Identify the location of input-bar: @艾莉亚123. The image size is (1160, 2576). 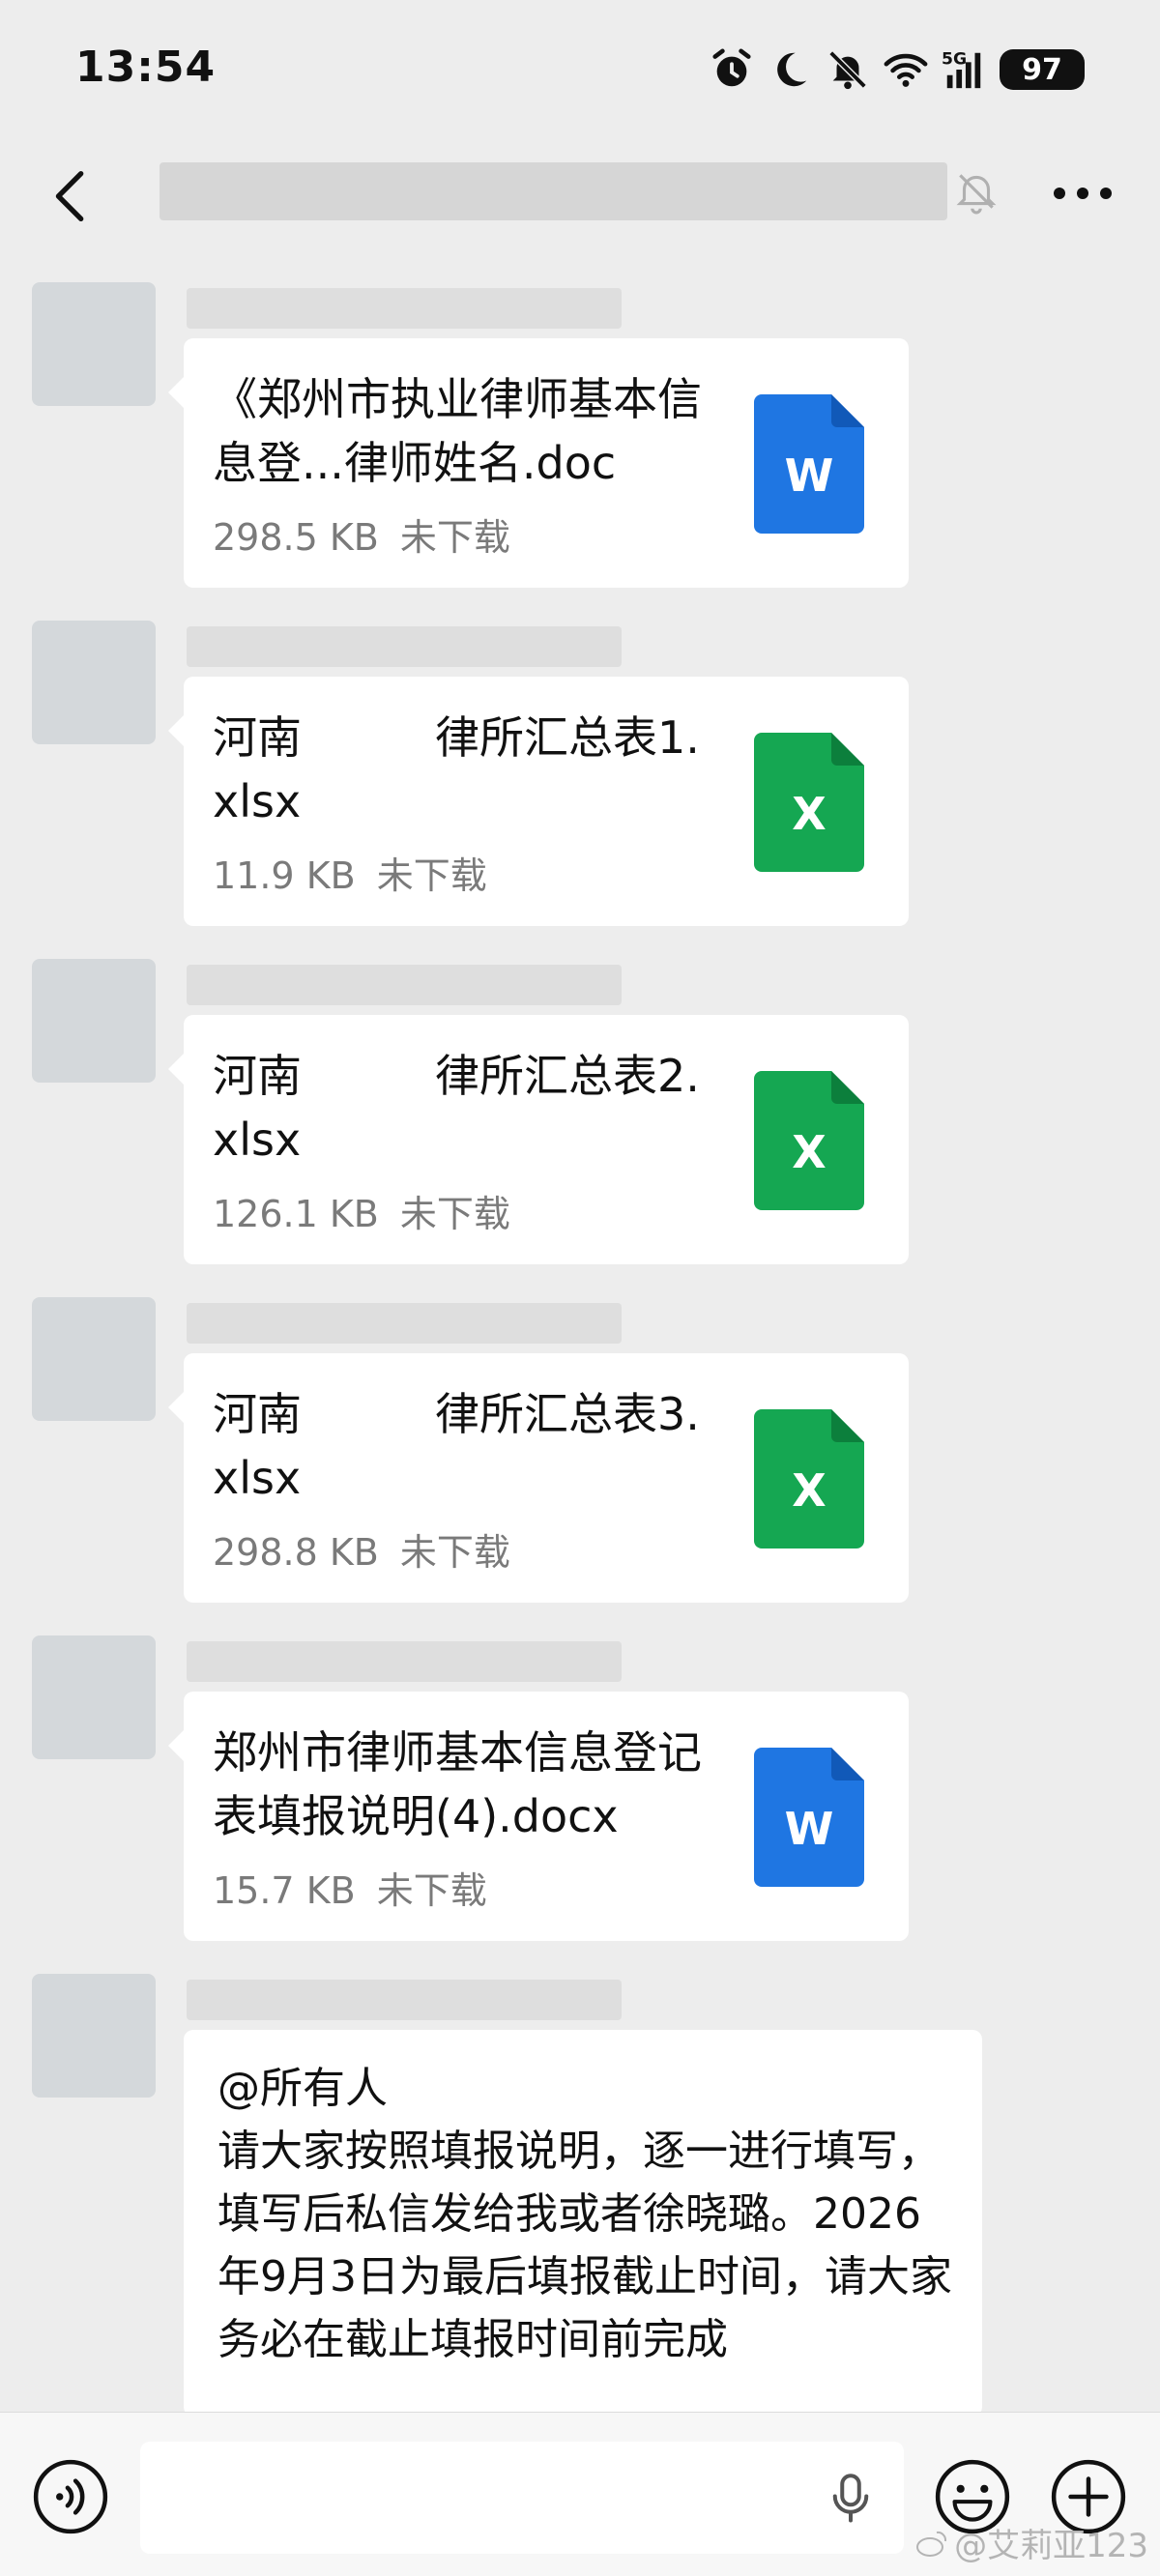
(580, 2494).